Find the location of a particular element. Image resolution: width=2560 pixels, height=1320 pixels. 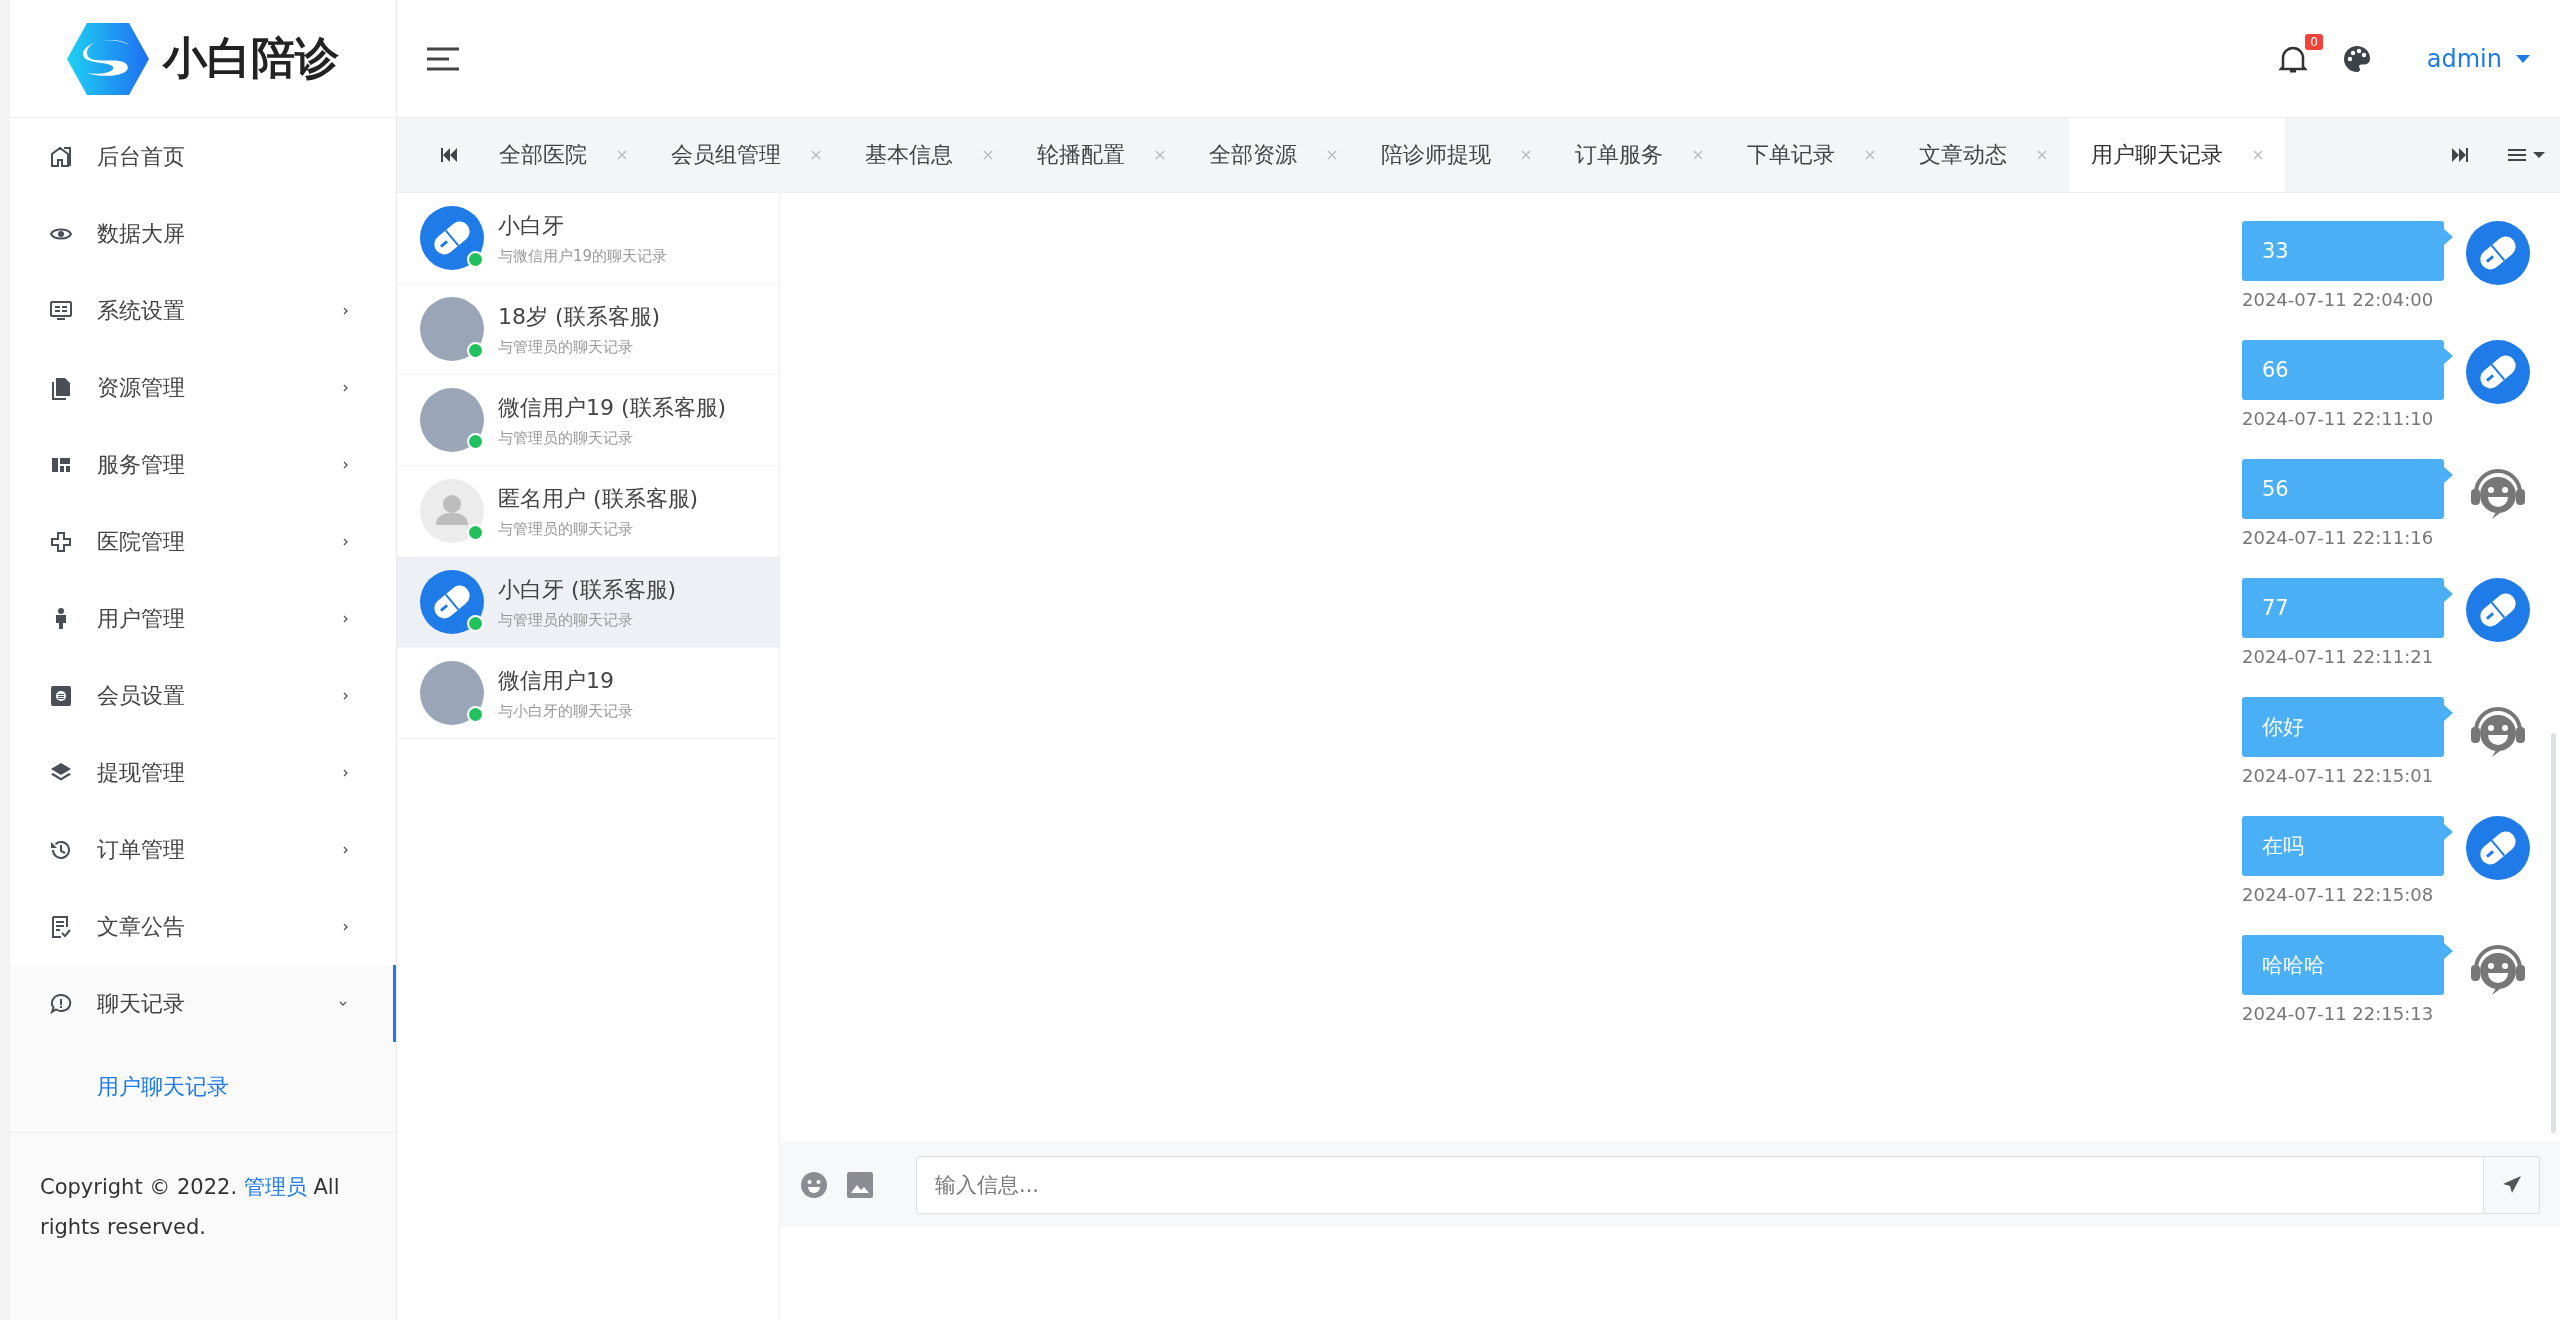

conversation-name: 小白牙 is located at coordinates (531, 225).